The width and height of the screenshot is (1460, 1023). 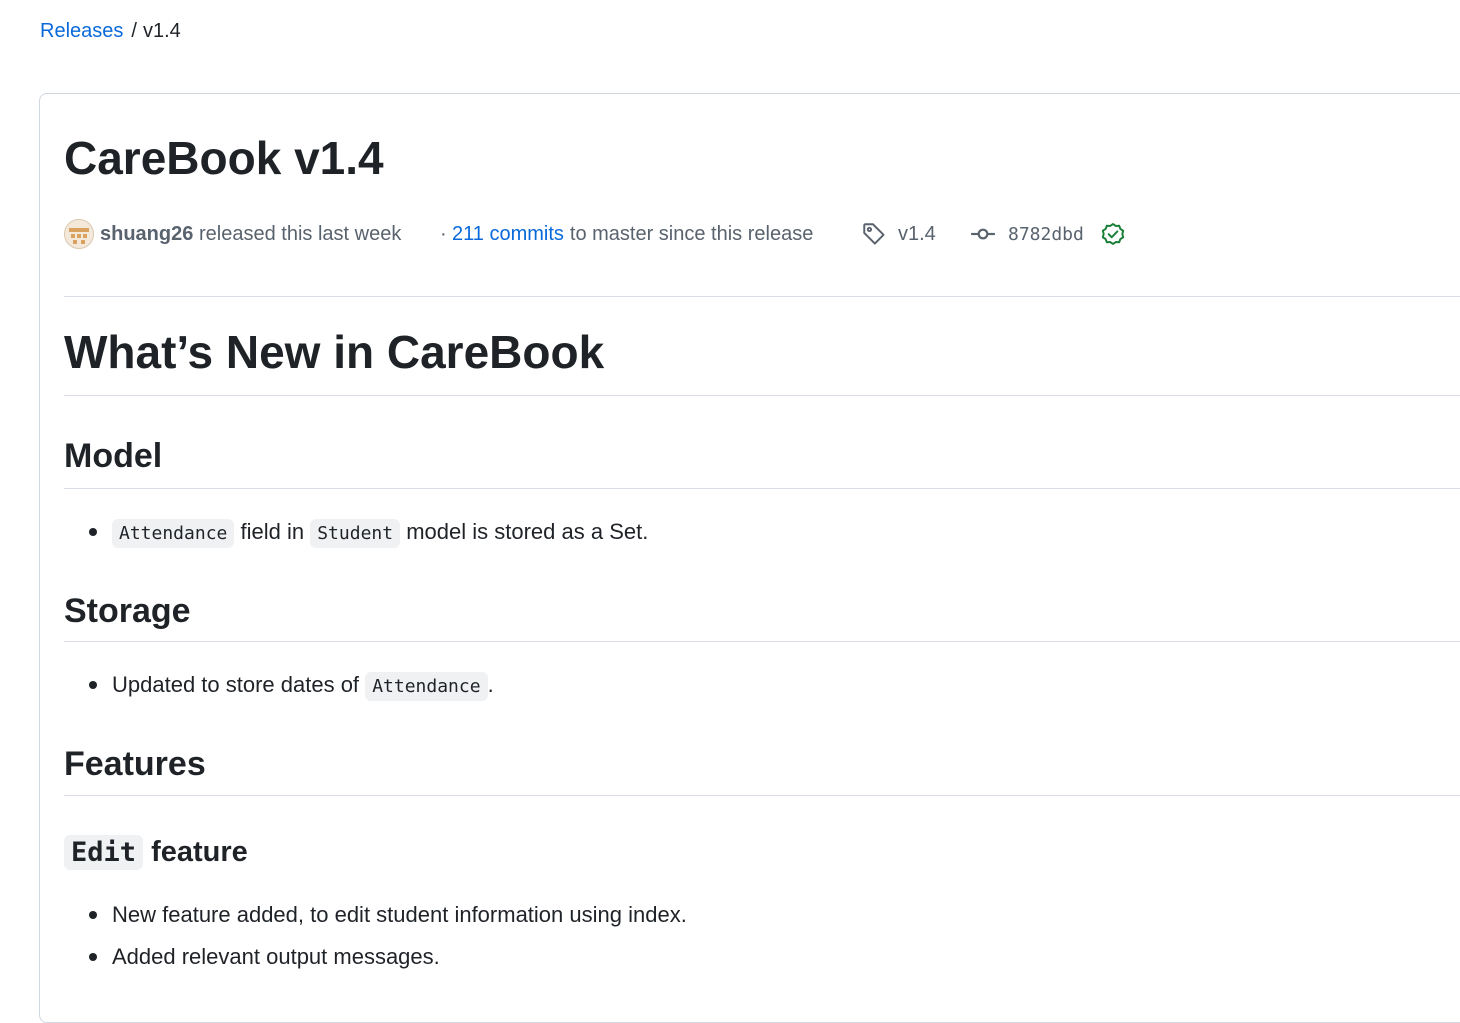 What do you see at coordinates (762, 296) in the screenshot?
I see `meta-divider` at bounding box center [762, 296].